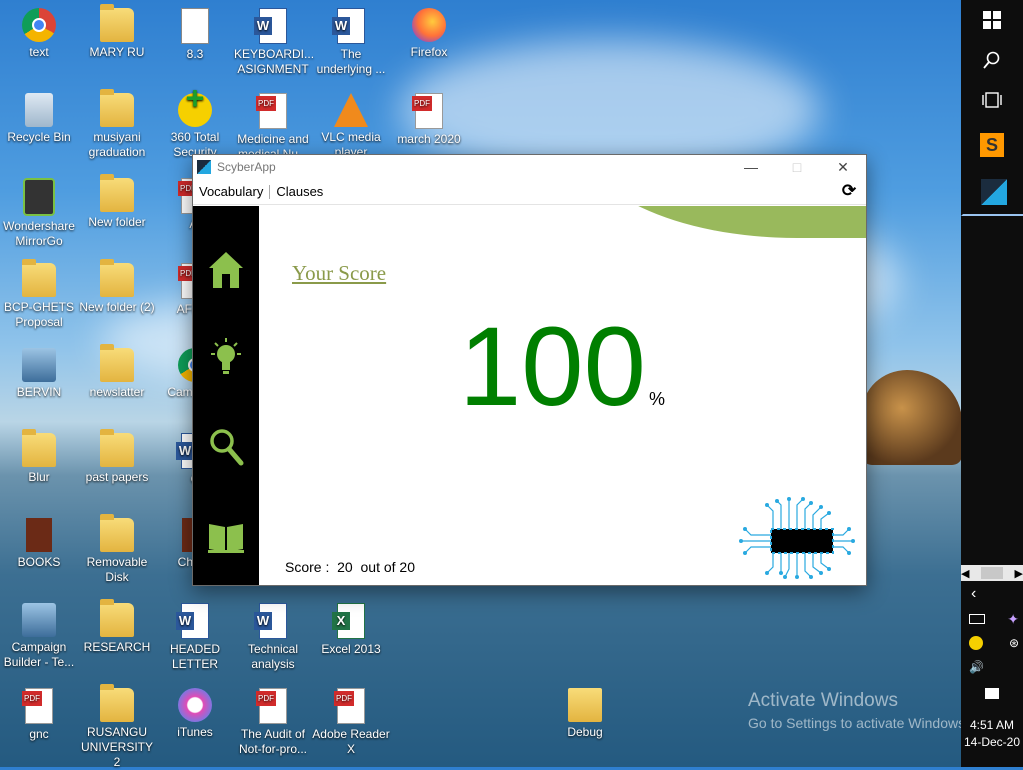 This screenshot has width=1023, height=770. I want to click on start-button, so click(992, 20).